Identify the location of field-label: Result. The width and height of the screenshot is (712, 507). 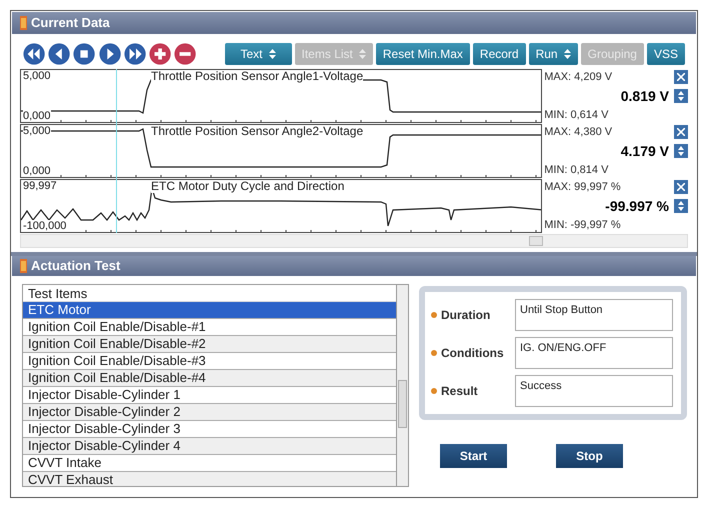
(459, 391).